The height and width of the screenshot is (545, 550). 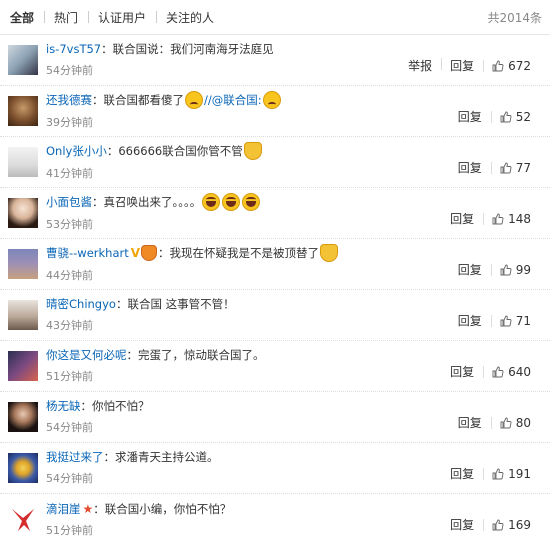 What do you see at coordinates (181, 304) in the screenshot?
I see `comment-text: 联合国 这事管不管！` at bounding box center [181, 304].